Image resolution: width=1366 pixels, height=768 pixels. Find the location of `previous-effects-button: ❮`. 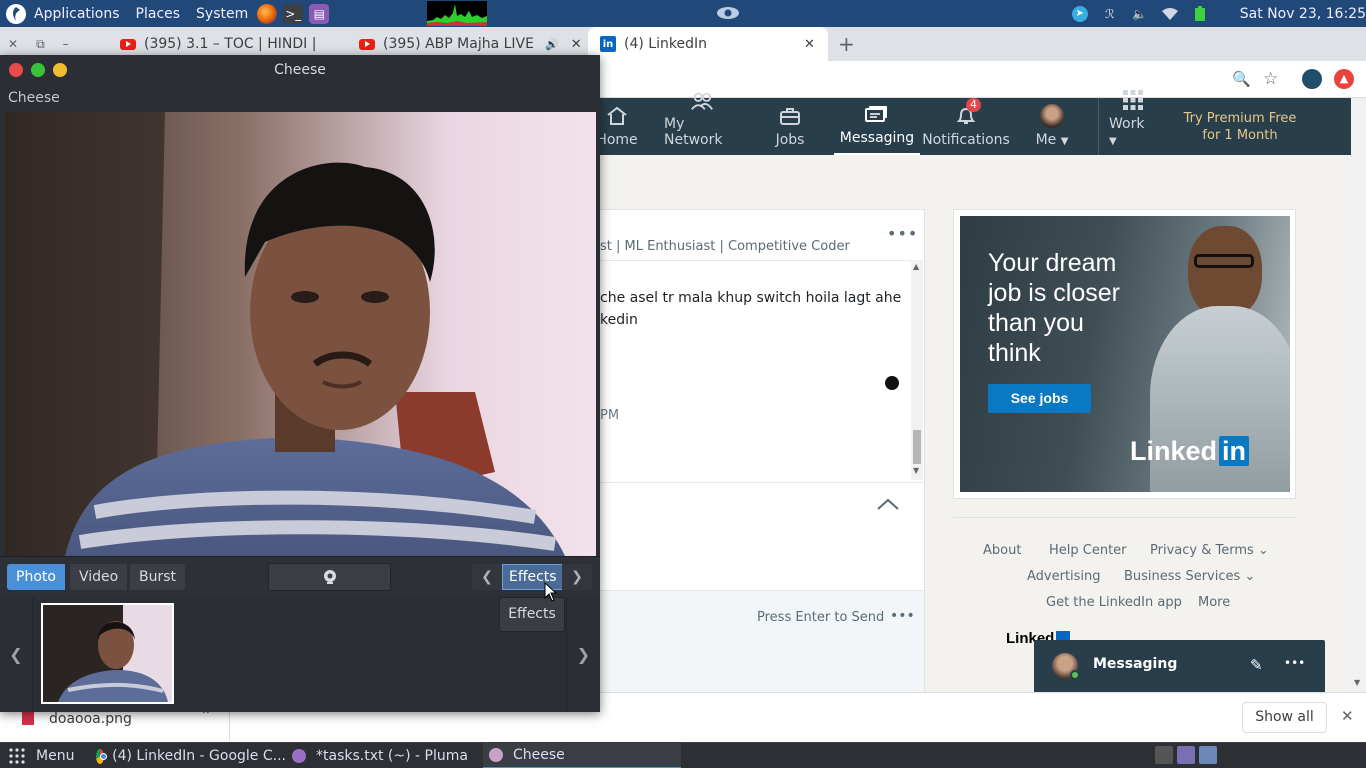

previous-effects-button: ❮ is located at coordinates (487, 577).